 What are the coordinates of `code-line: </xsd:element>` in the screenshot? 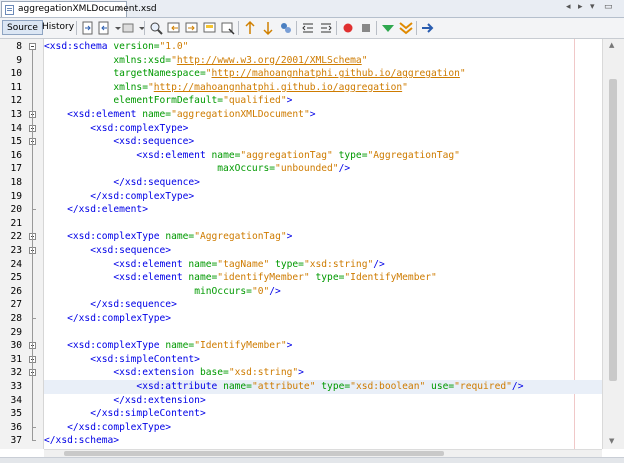 It's located at (323, 210).